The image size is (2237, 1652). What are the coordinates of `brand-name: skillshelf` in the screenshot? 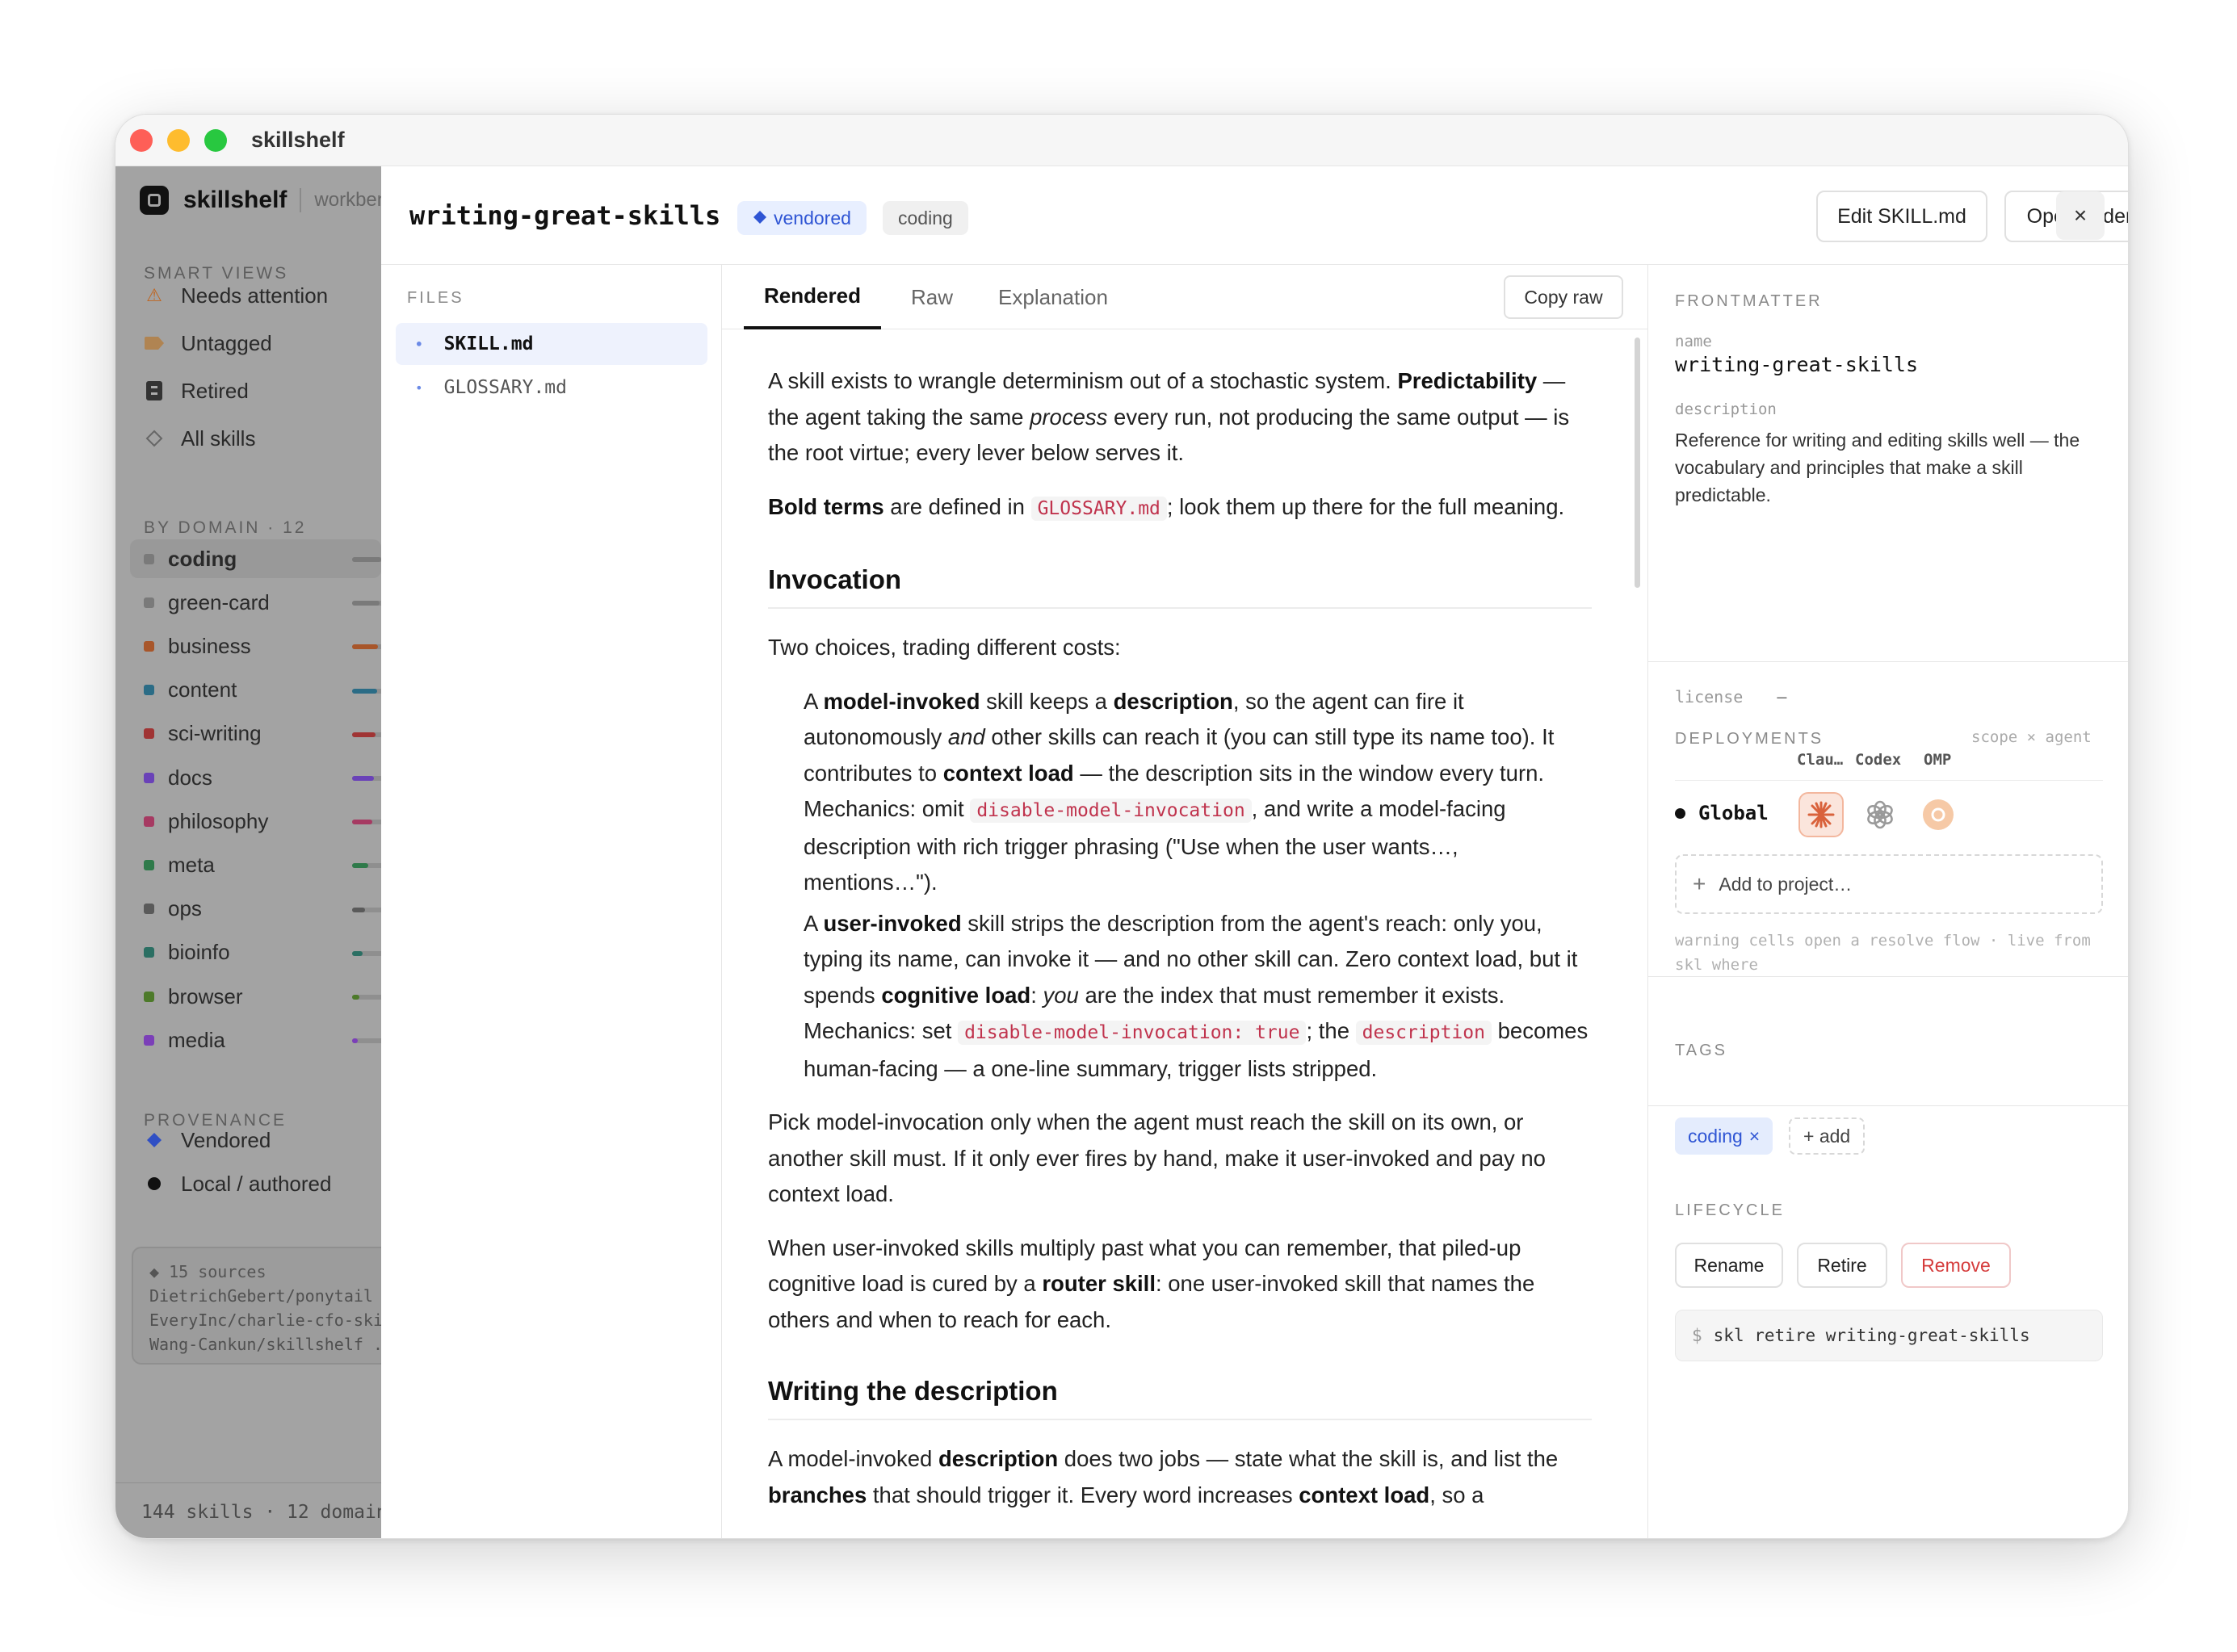 It's located at (235, 200).